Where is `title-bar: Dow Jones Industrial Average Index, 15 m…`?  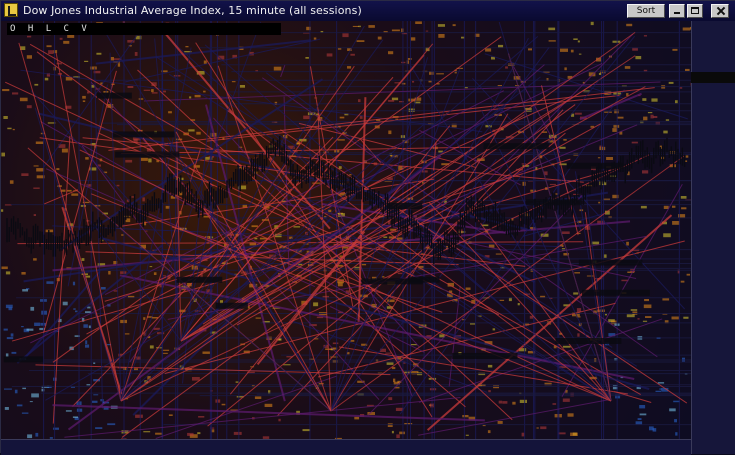 title-bar: Dow Jones Industrial Average Index, 15 m… is located at coordinates (368, 11).